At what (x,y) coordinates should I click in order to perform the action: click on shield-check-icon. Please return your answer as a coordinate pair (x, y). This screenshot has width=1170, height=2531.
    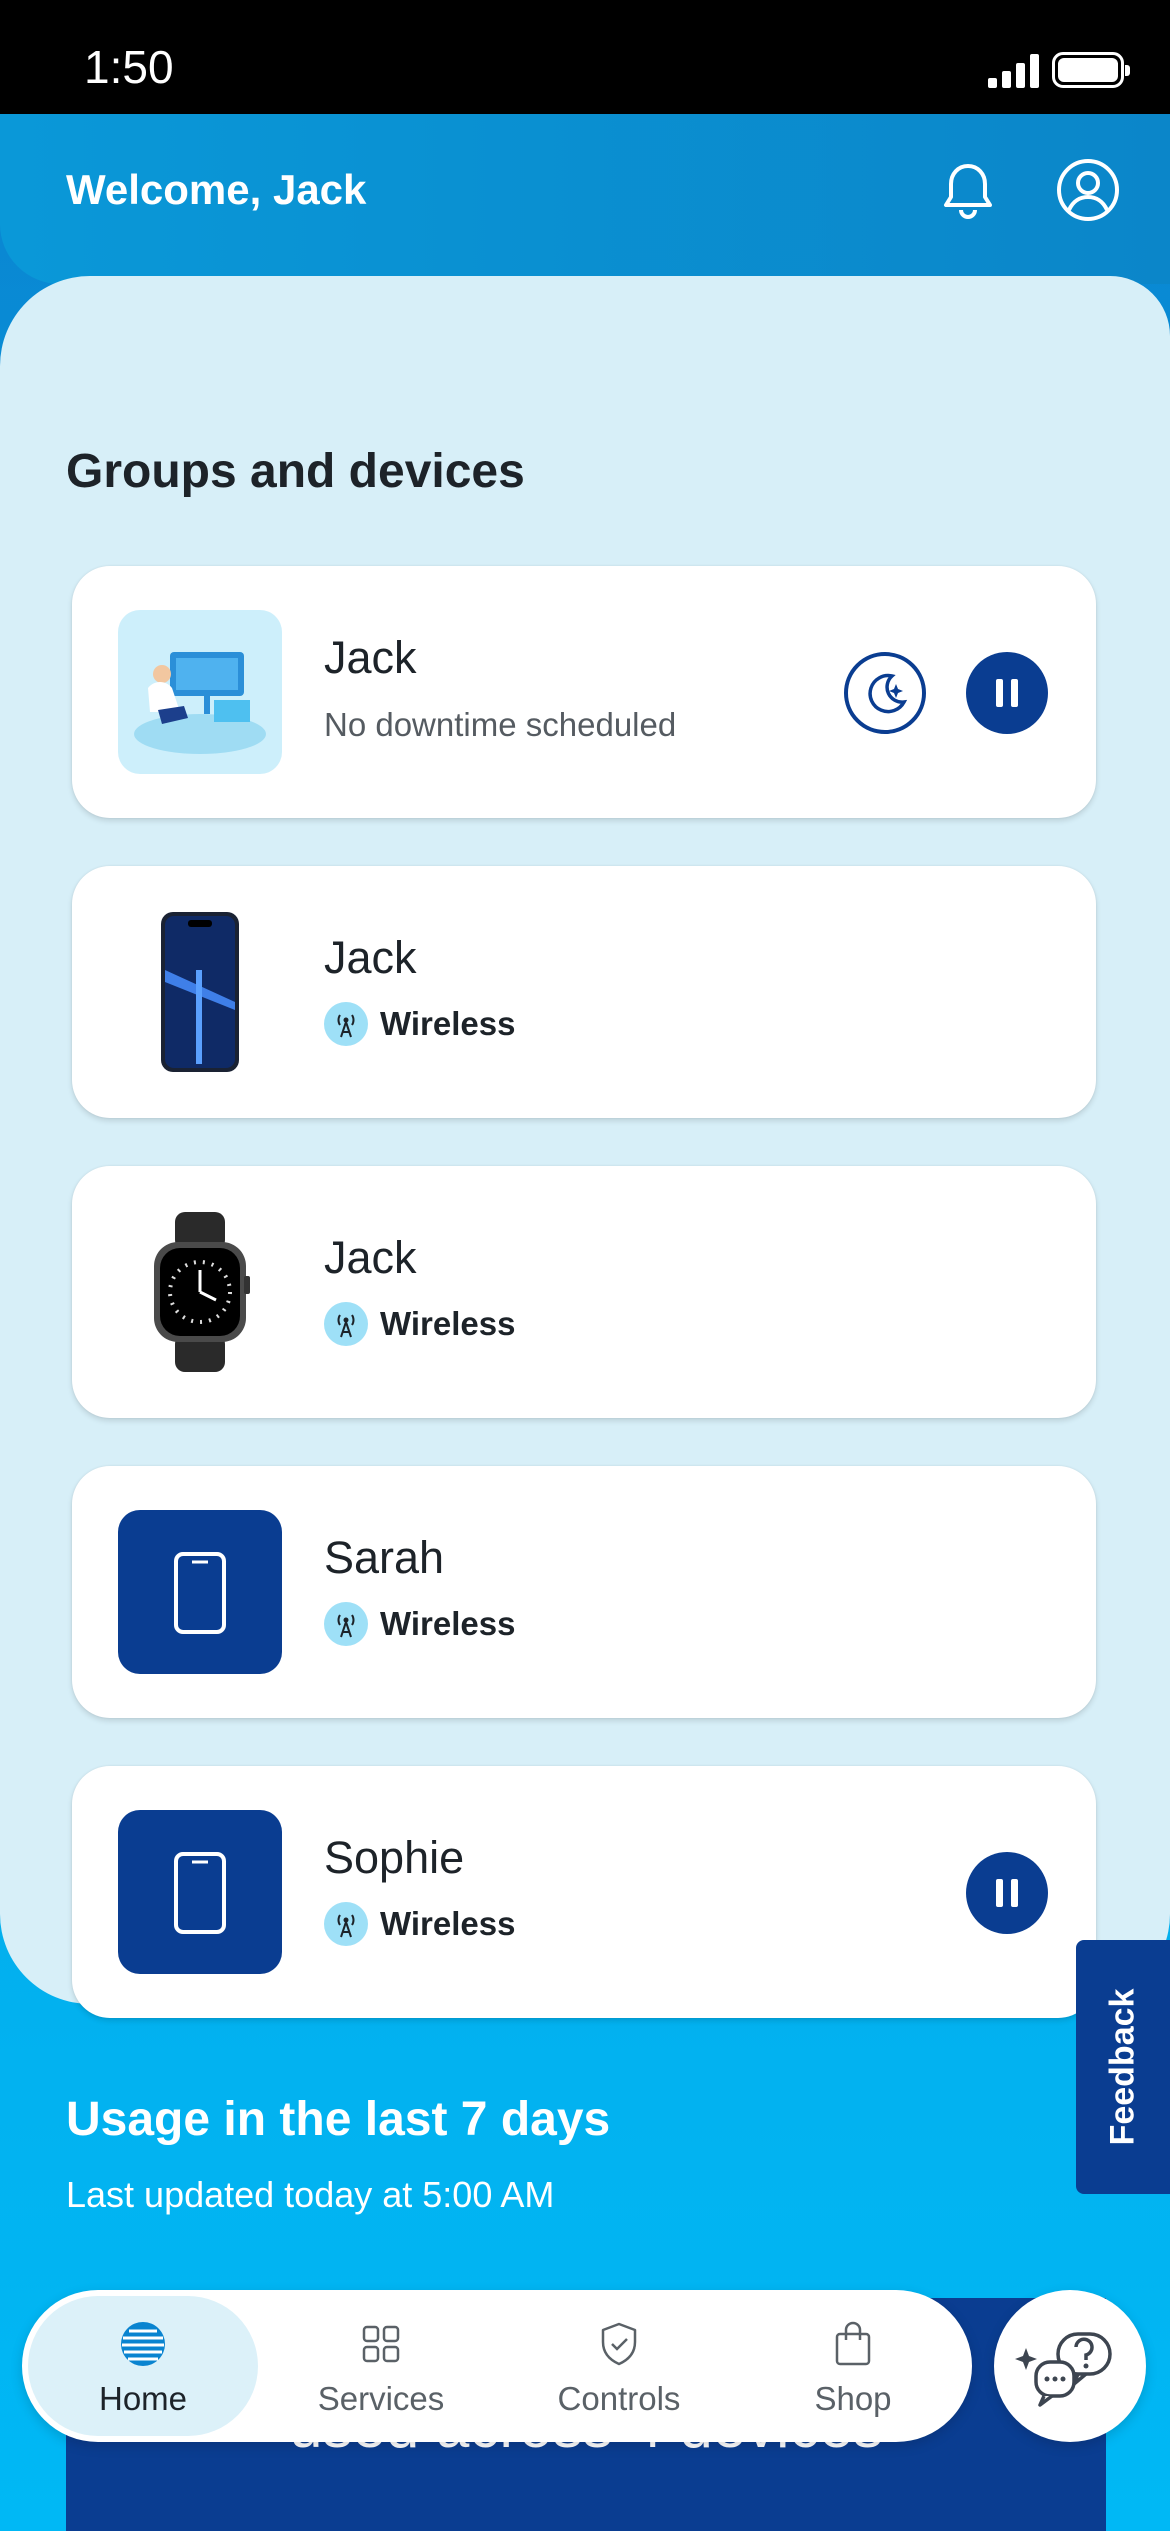
    Looking at the image, I should click on (619, 2344).